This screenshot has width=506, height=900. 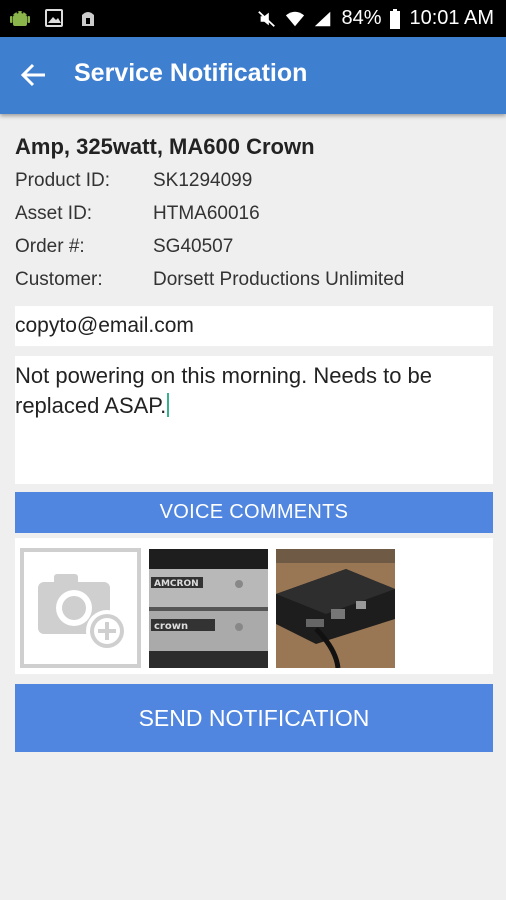 I want to click on voice-comments-button: VOICE COMMENTS, so click(x=254, y=512).